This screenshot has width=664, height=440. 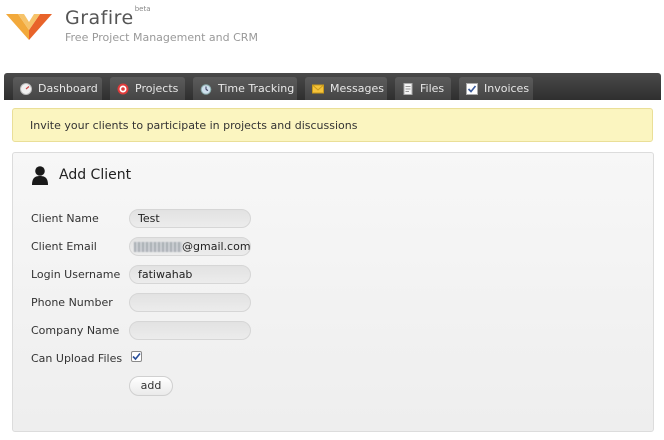 I want to click on login-username-value: fatiwahab, so click(x=165, y=274).